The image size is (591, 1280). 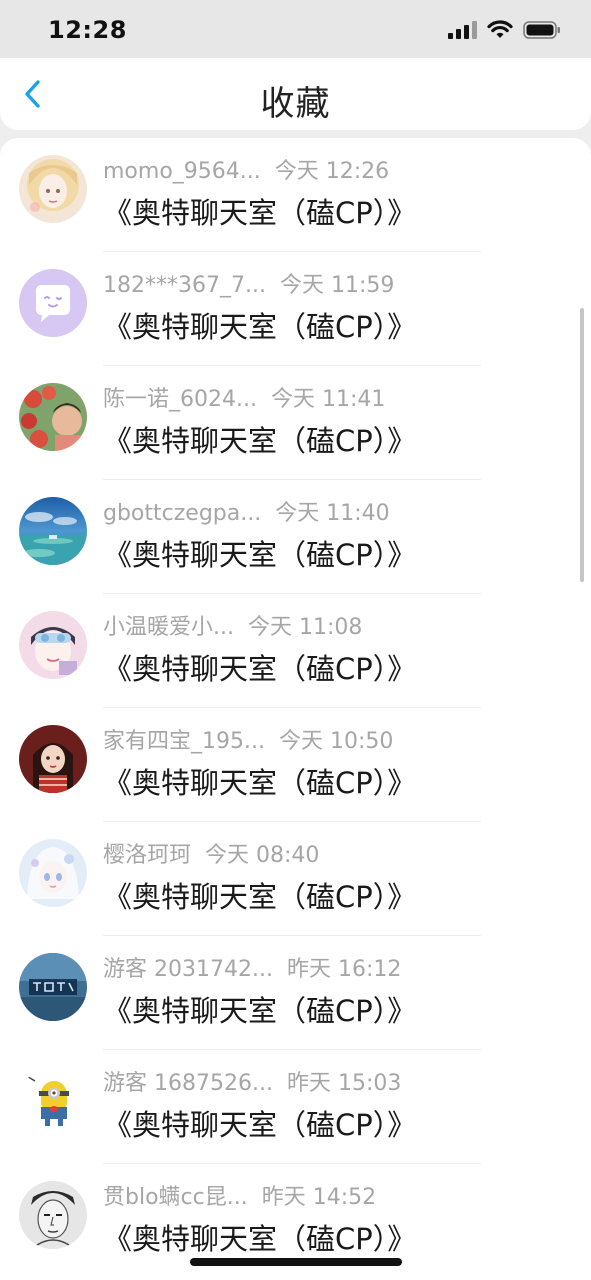 What do you see at coordinates (462, 30) in the screenshot?
I see `signal-icon` at bounding box center [462, 30].